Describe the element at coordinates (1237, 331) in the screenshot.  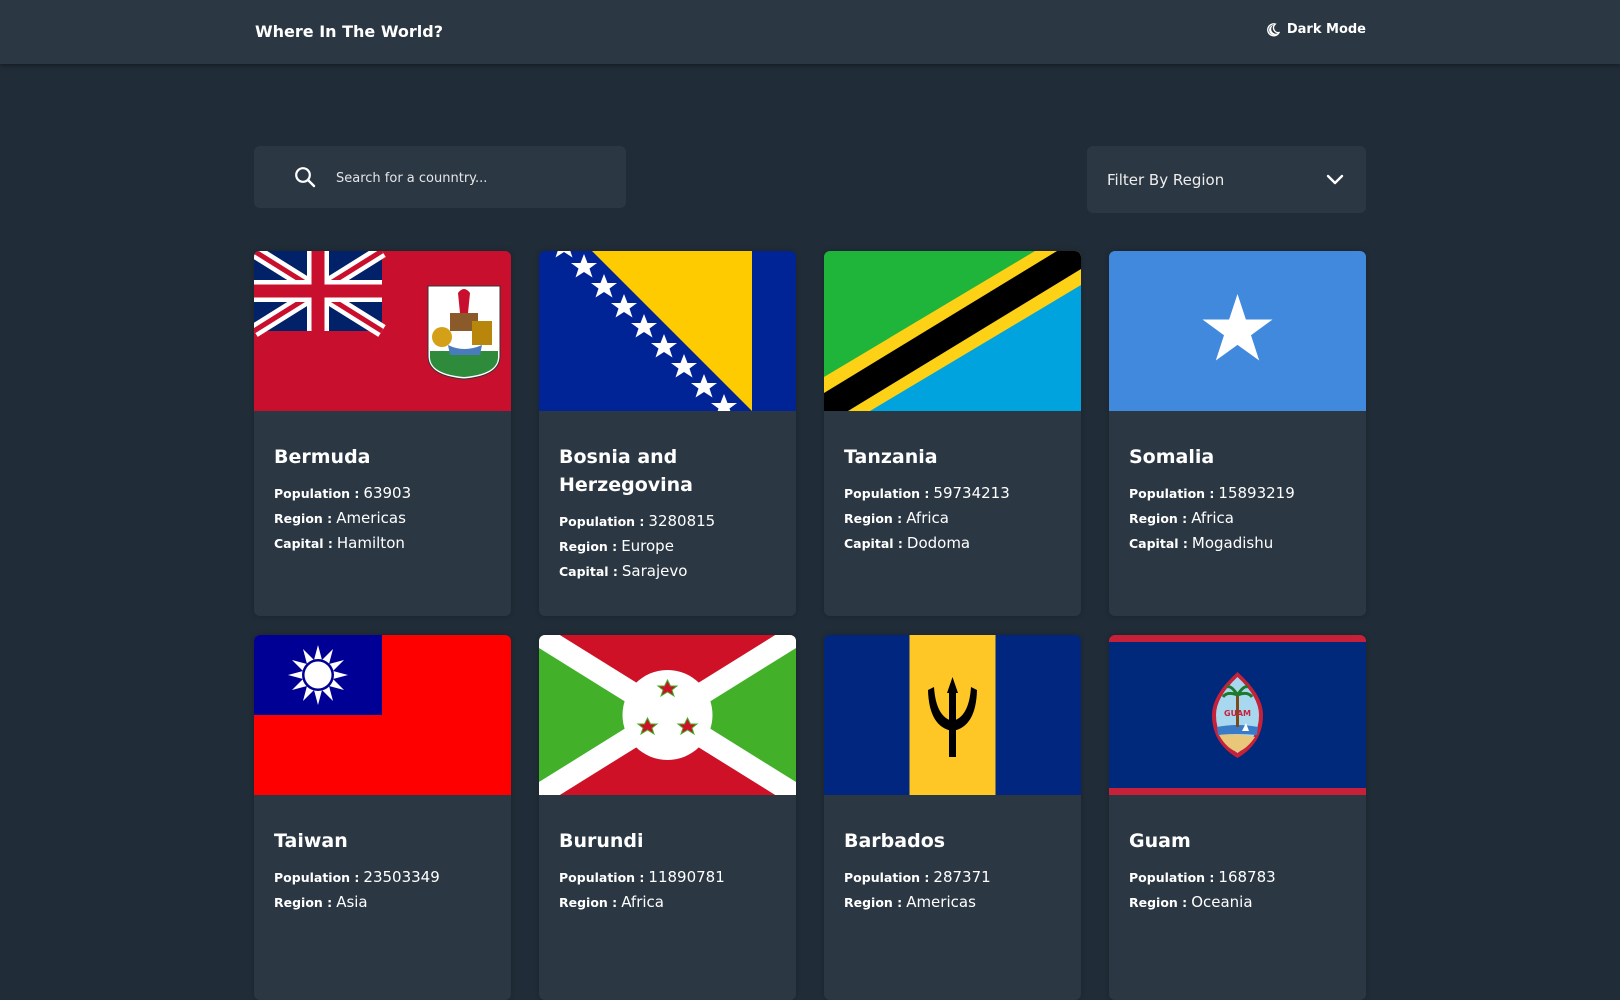
I see `somalia-flag-icon` at that location.